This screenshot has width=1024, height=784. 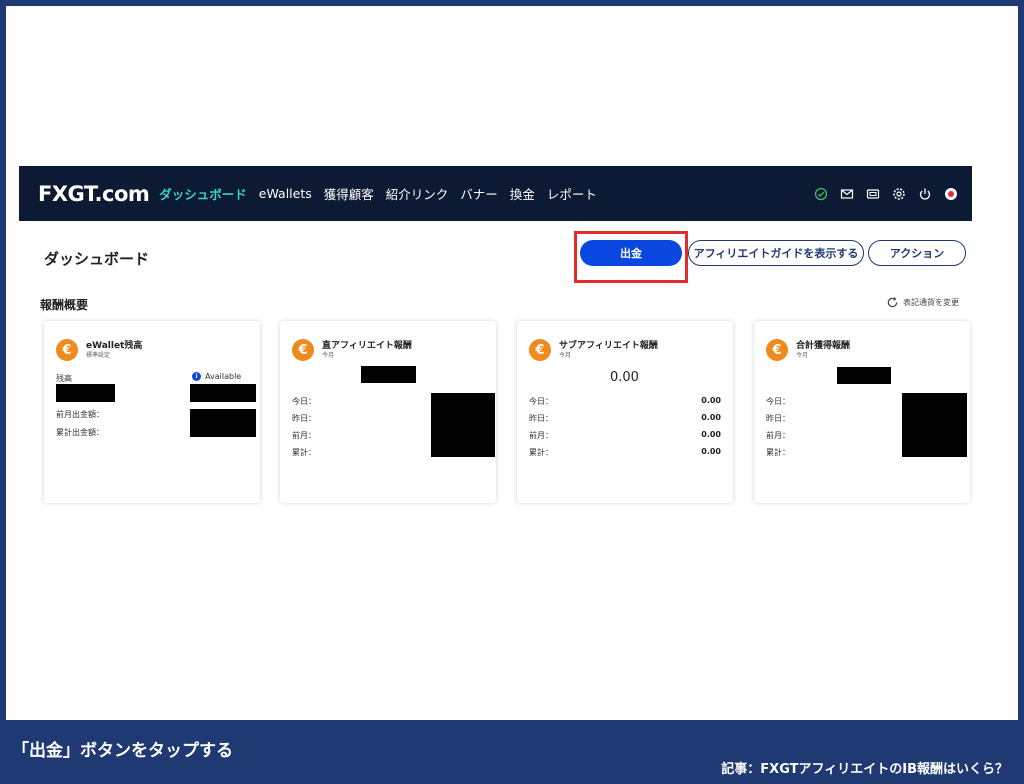 I want to click on nav-icons, so click(x=880, y=193).